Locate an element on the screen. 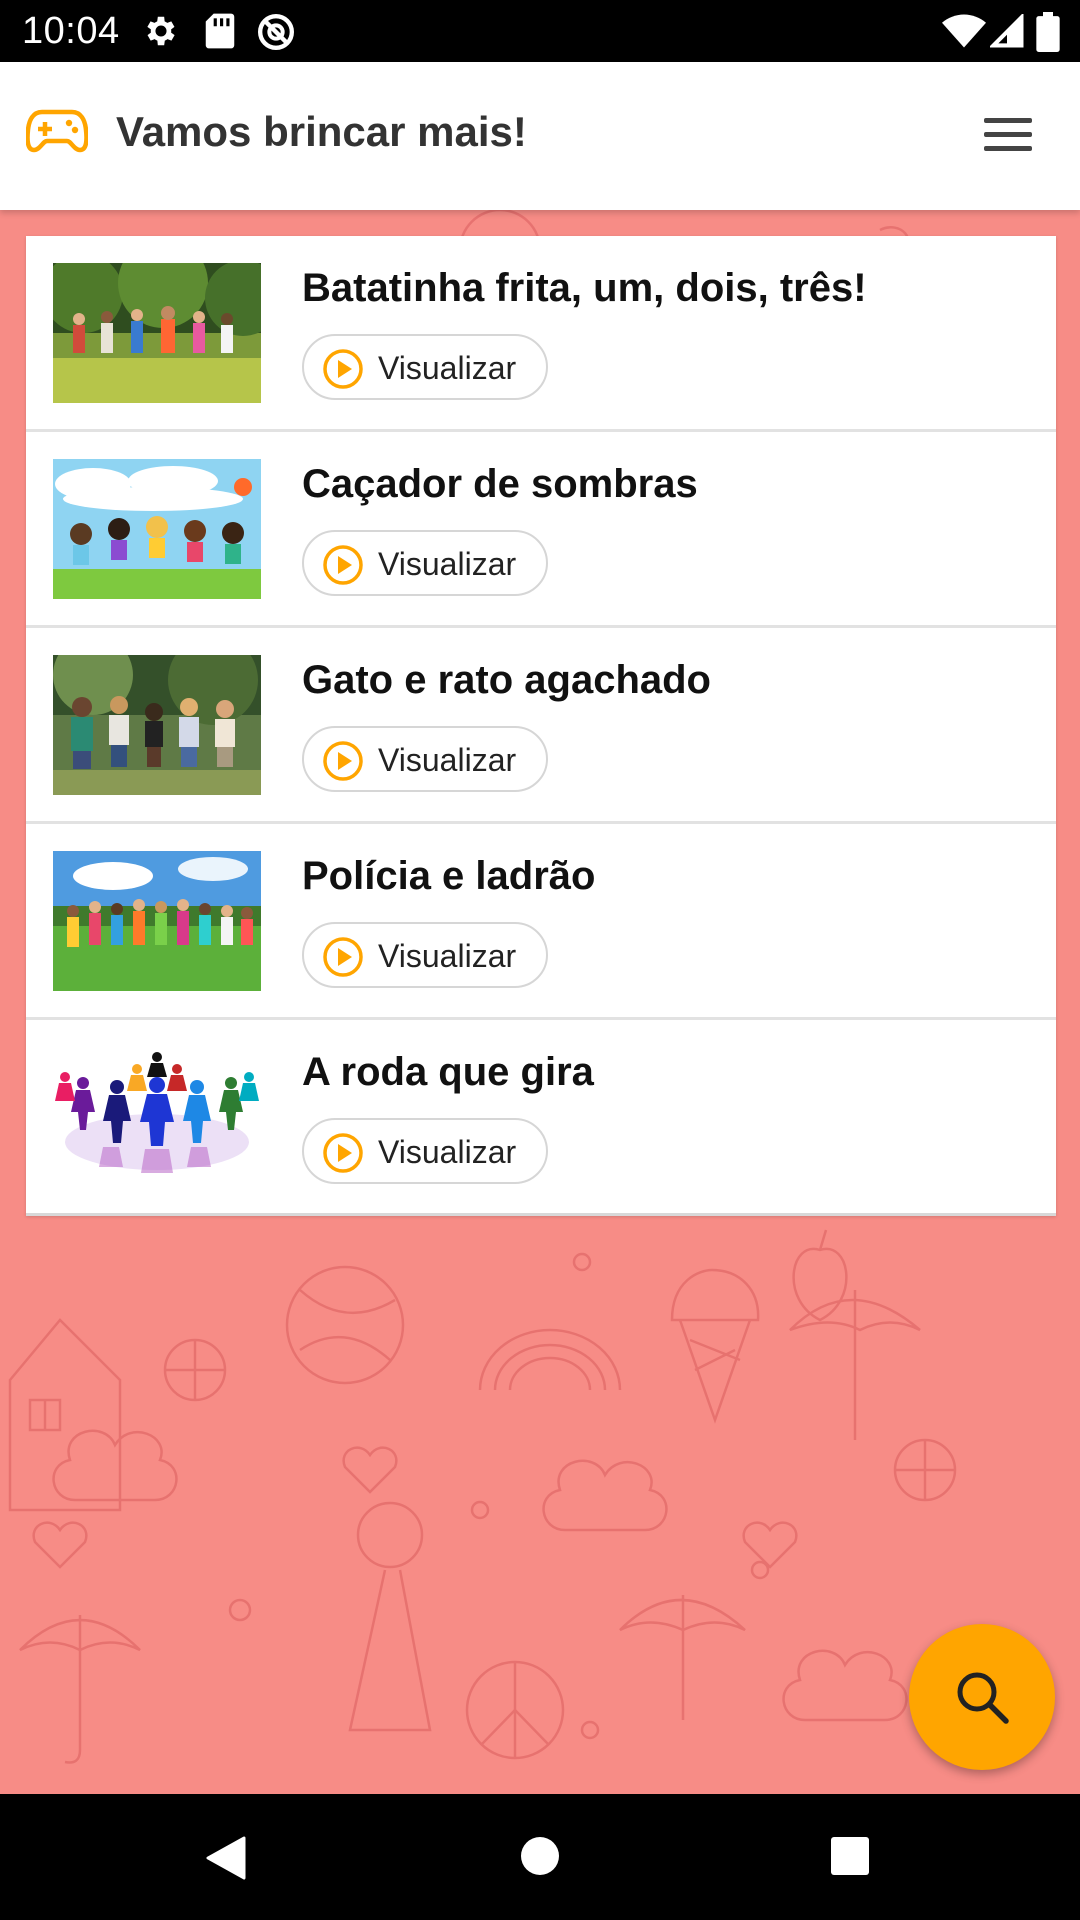 This screenshot has width=1080, height=1920. app-title: Vamos brincar mais! is located at coordinates (321, 131).